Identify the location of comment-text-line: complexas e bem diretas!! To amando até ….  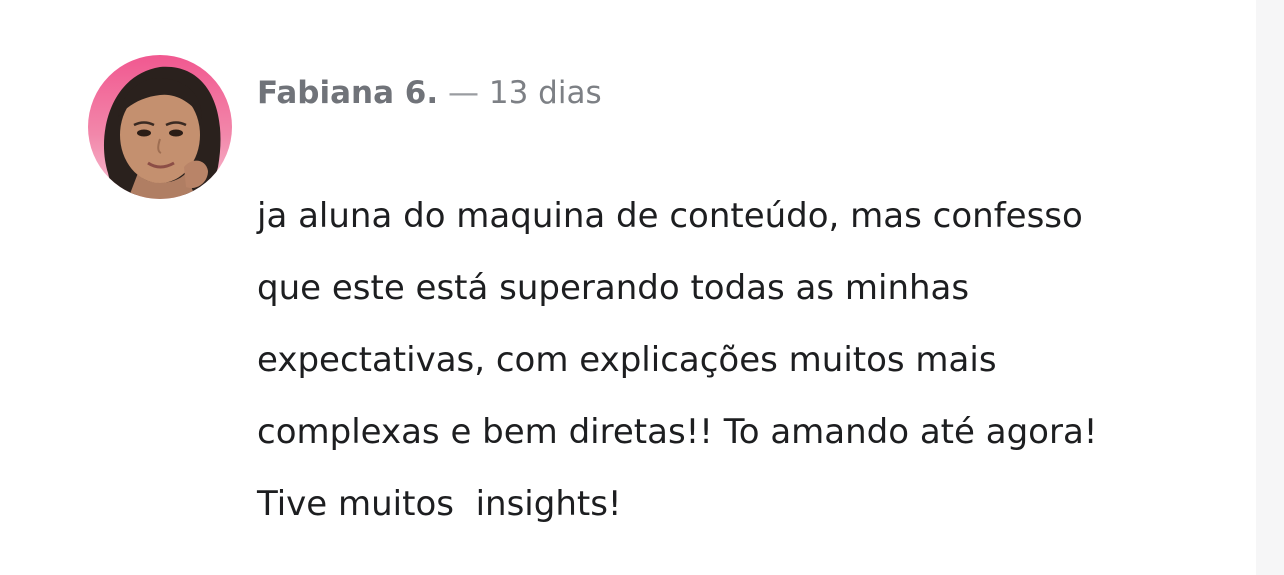
(677, 432).